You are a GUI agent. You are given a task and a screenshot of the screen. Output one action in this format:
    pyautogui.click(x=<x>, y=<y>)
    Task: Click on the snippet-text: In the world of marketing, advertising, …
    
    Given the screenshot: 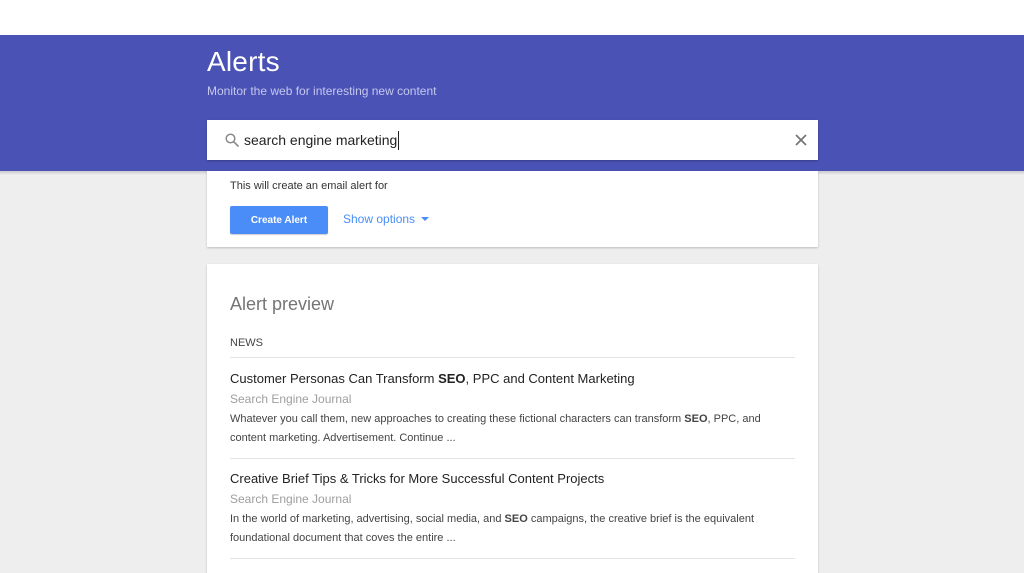 What is the action you would take?
    pyautogui.click(x=367, y=519)
    